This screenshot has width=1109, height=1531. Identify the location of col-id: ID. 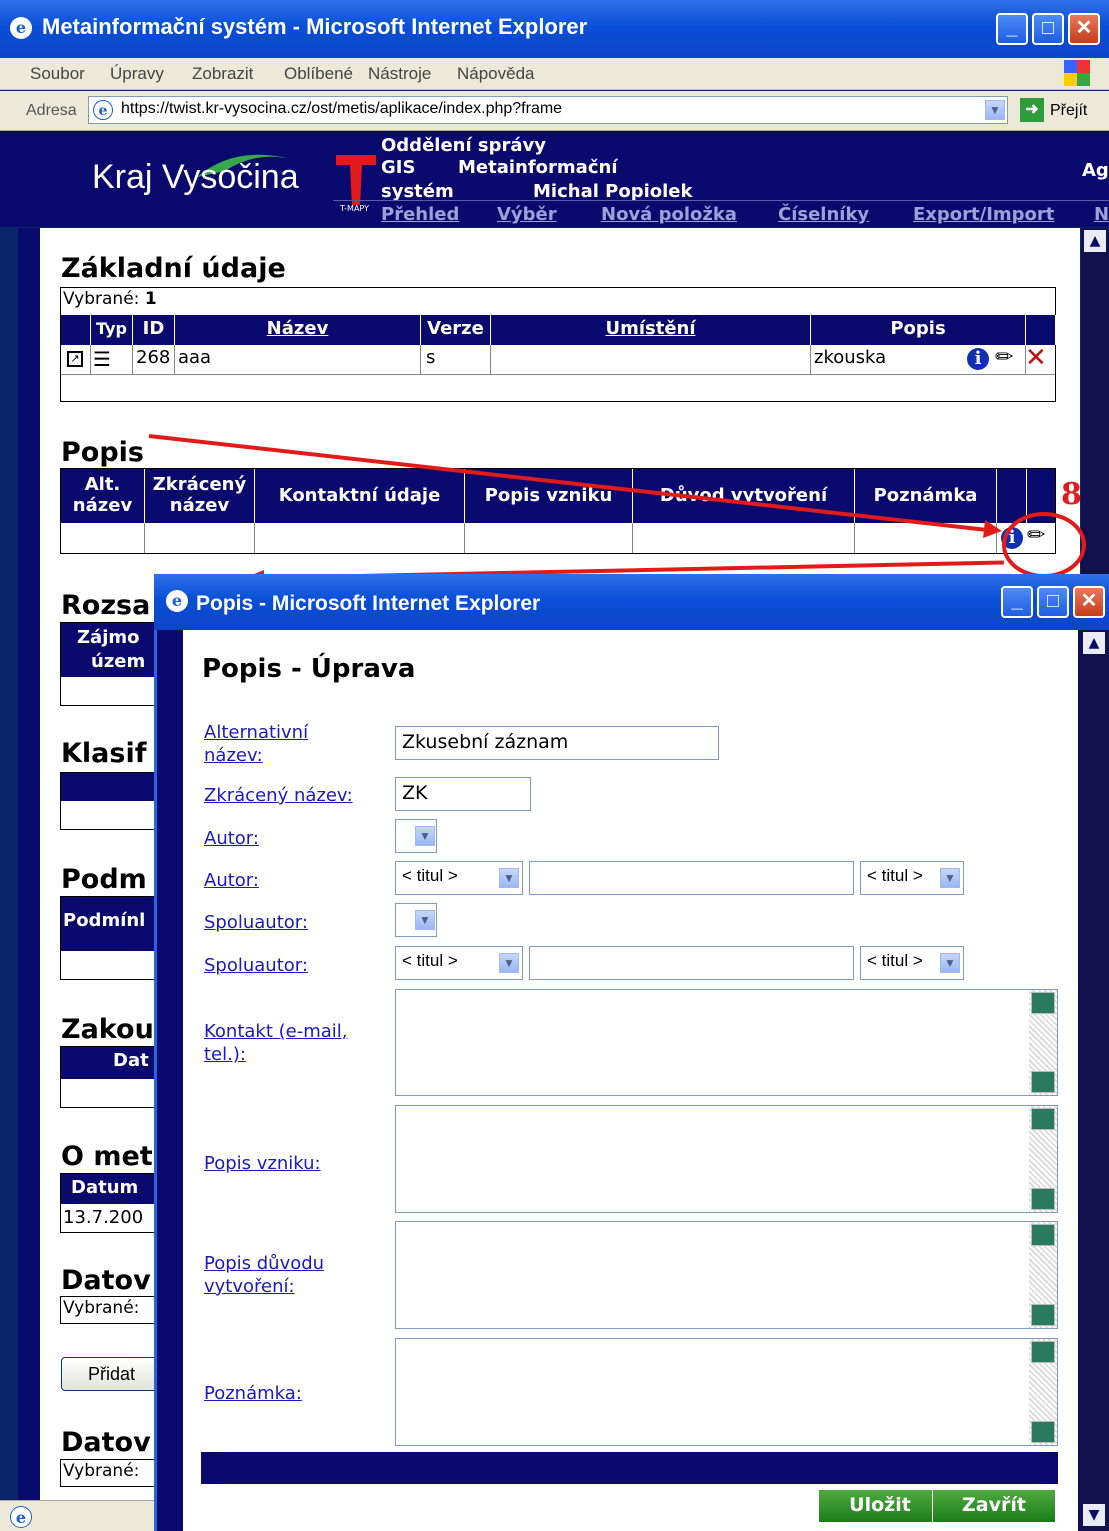
(154, 330).